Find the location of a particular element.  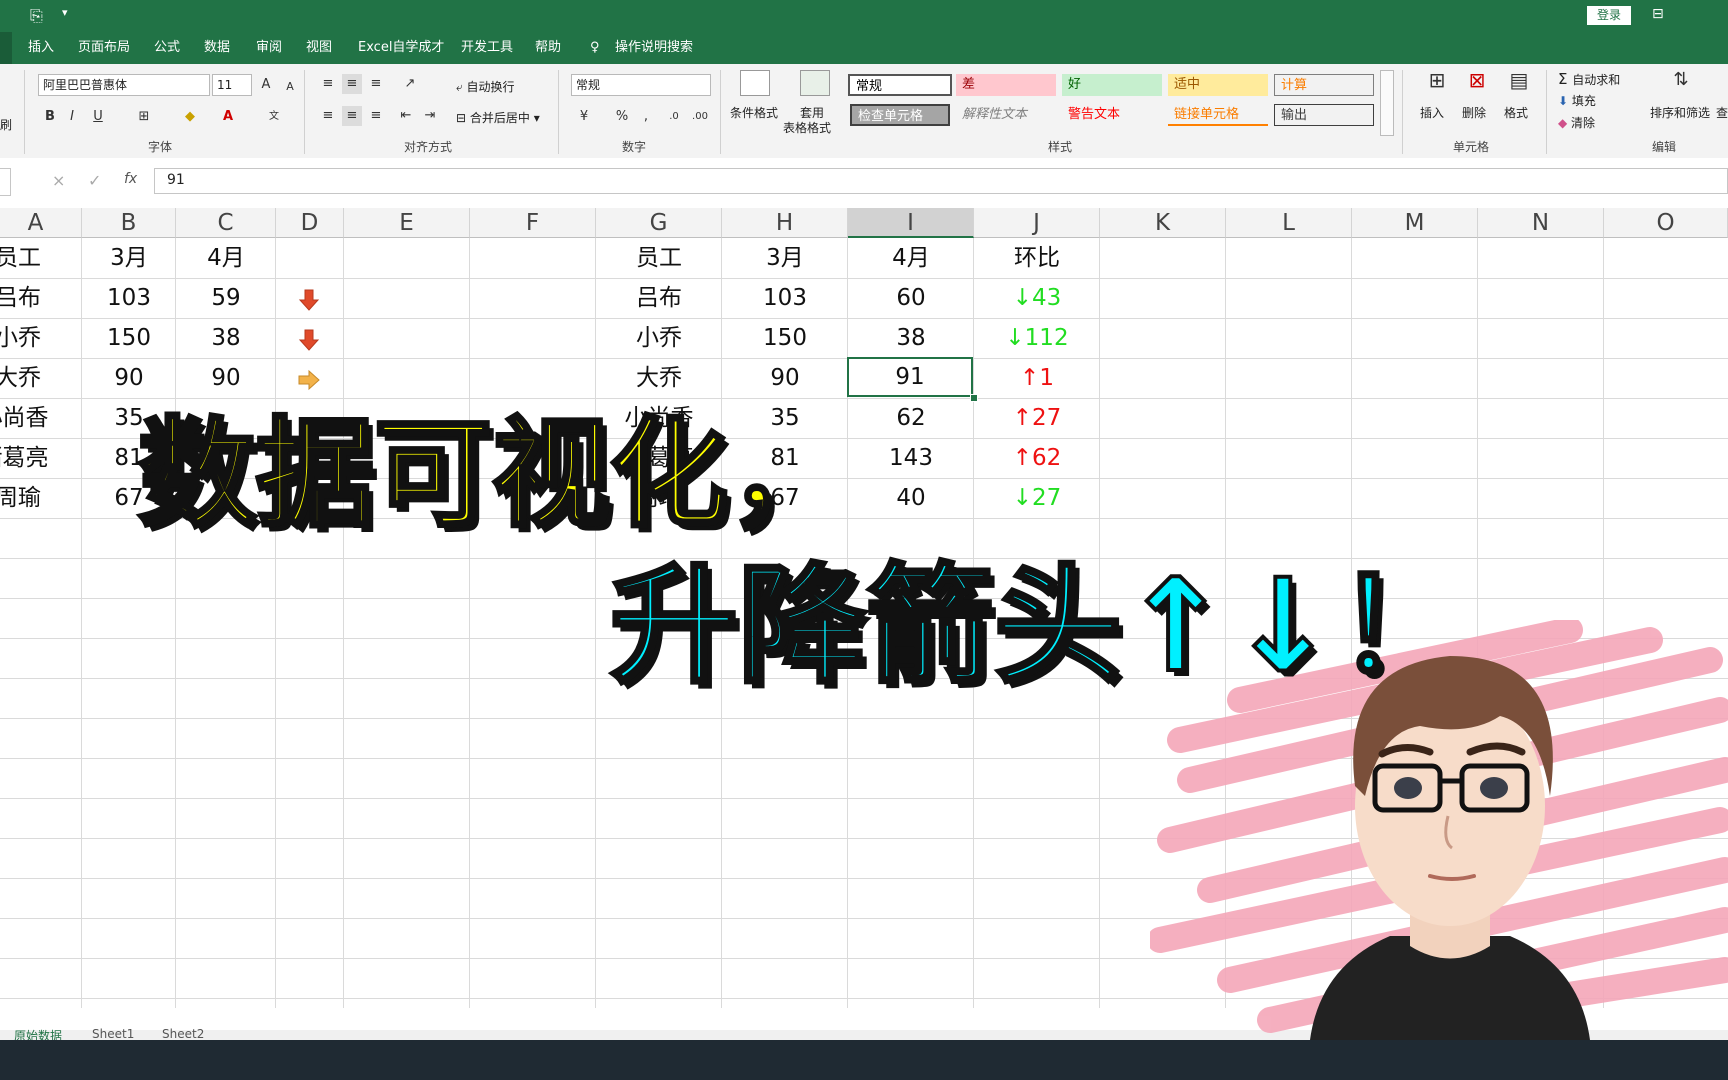

cell-g2: 吕布 is located at coordinates (659, 298).